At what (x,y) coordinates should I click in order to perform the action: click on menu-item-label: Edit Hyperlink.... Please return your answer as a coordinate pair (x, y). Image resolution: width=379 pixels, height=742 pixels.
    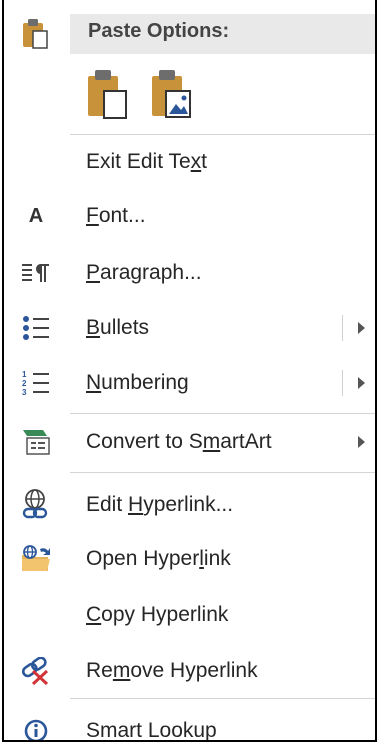
    Looking at the image, I should click on (160, 504).